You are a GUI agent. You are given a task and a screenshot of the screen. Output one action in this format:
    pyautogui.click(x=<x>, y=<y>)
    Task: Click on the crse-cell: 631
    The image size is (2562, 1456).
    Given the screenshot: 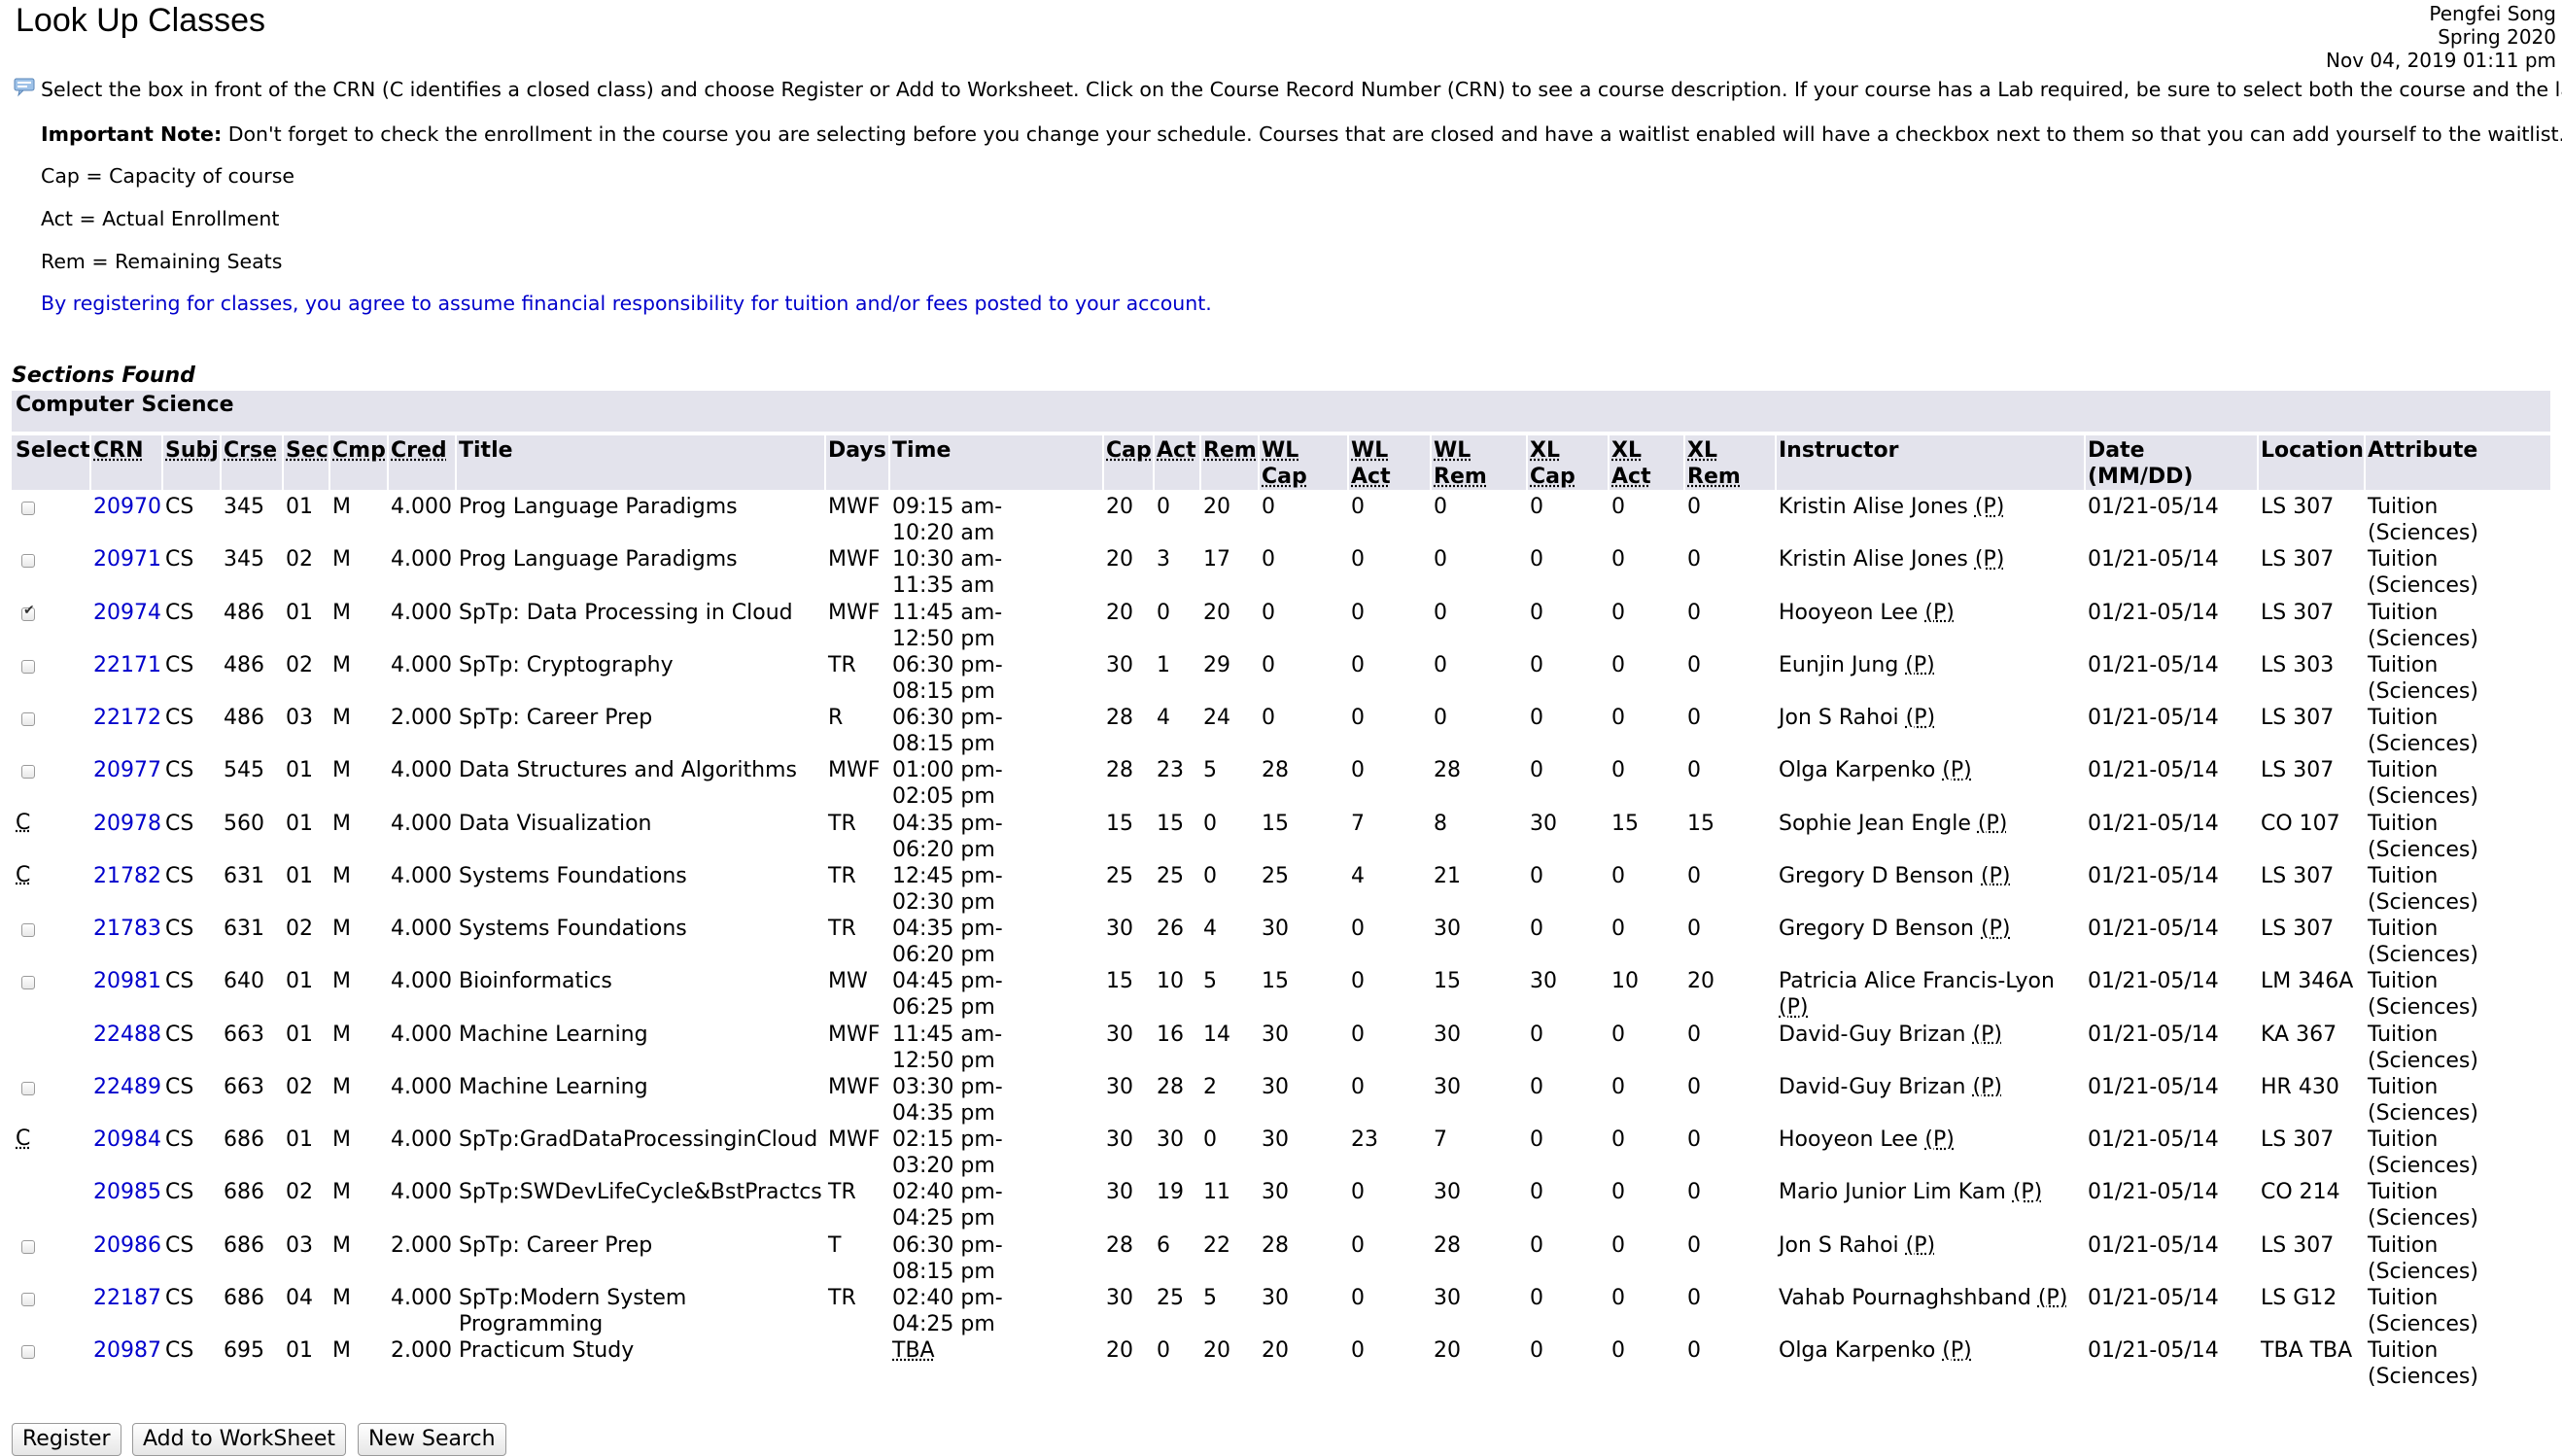 What is the action you would take?
    pyautogui.click(x=244, y=929)
    